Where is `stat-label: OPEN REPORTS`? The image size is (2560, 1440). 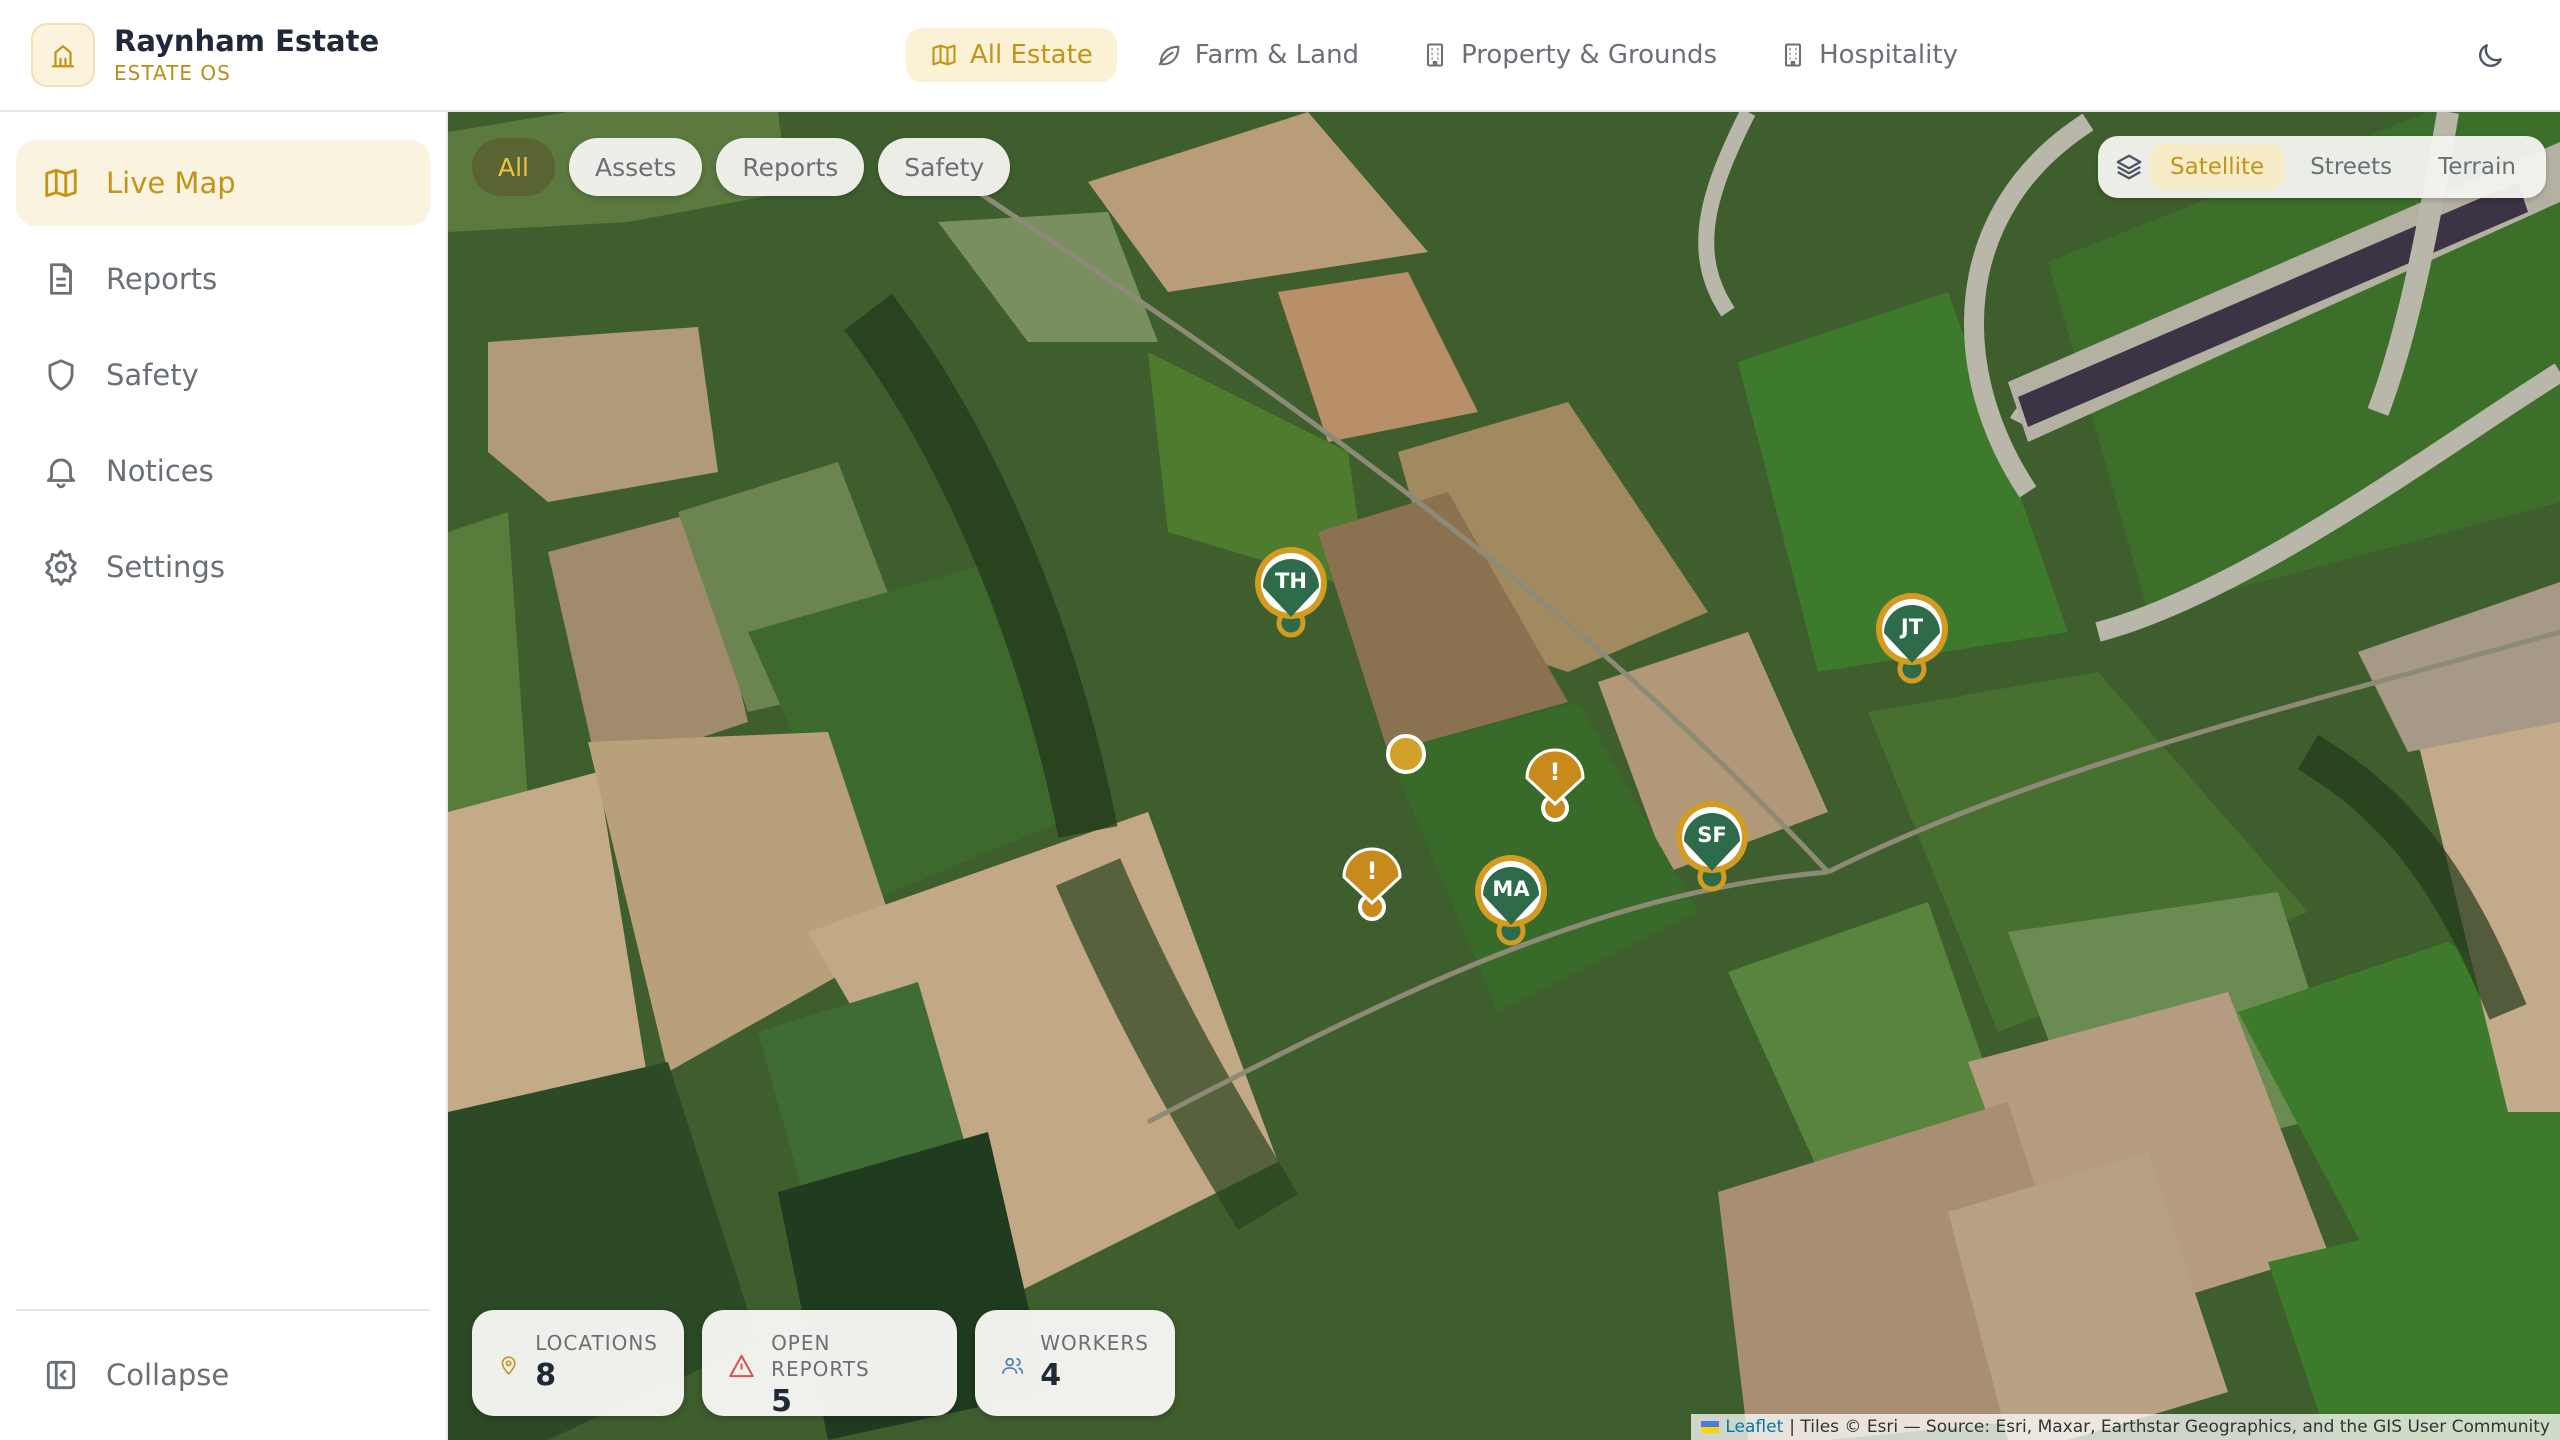 stat-label: OPEN REPORTS is located at coordinates (820, 1356).